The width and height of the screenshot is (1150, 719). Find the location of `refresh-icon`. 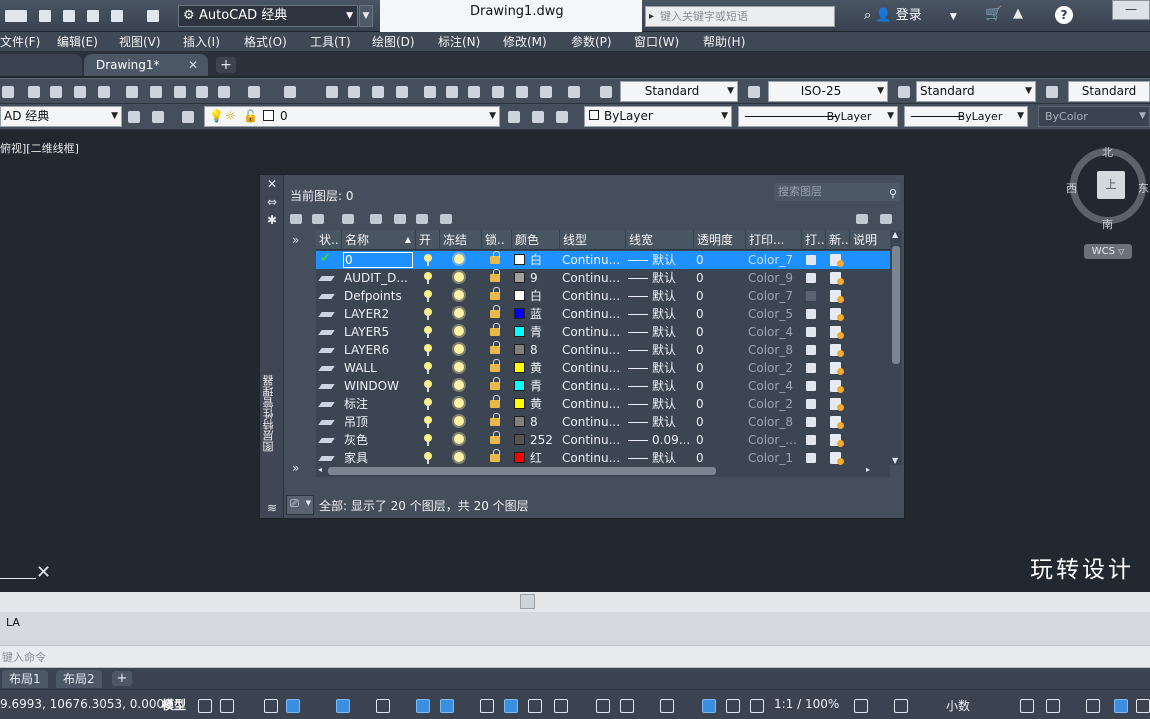

refresh-icon is located at coordinates (862, 219).